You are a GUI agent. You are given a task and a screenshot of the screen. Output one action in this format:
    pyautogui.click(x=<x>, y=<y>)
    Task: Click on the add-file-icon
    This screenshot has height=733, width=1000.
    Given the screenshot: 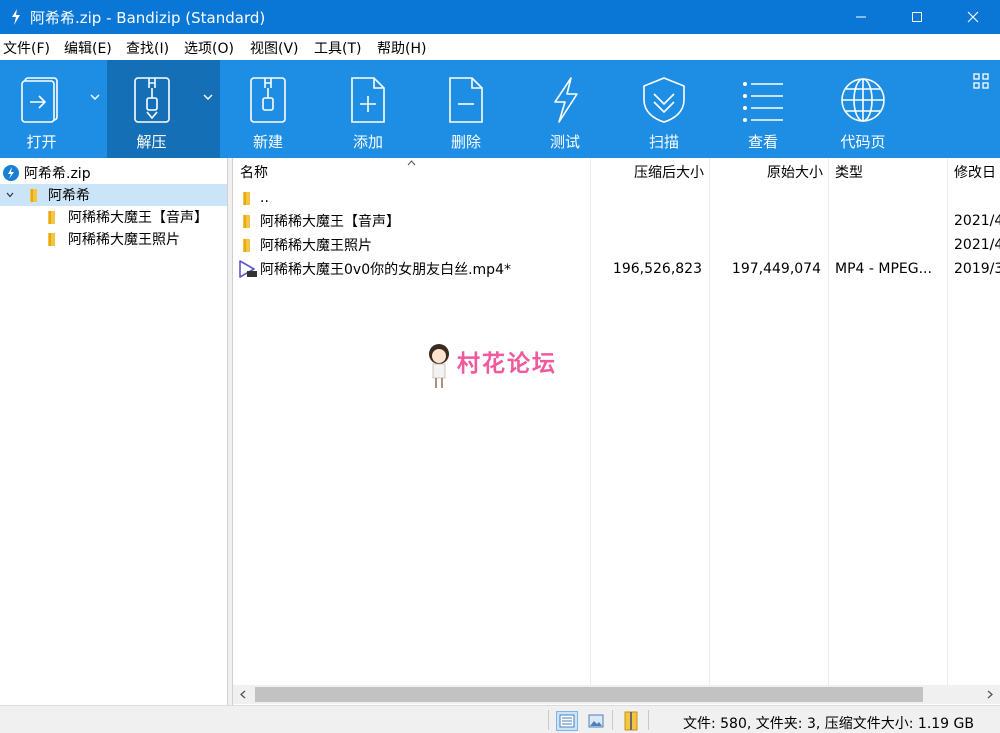 What is the action you would take?
    pyautogui.click(x=368, y=100)
    